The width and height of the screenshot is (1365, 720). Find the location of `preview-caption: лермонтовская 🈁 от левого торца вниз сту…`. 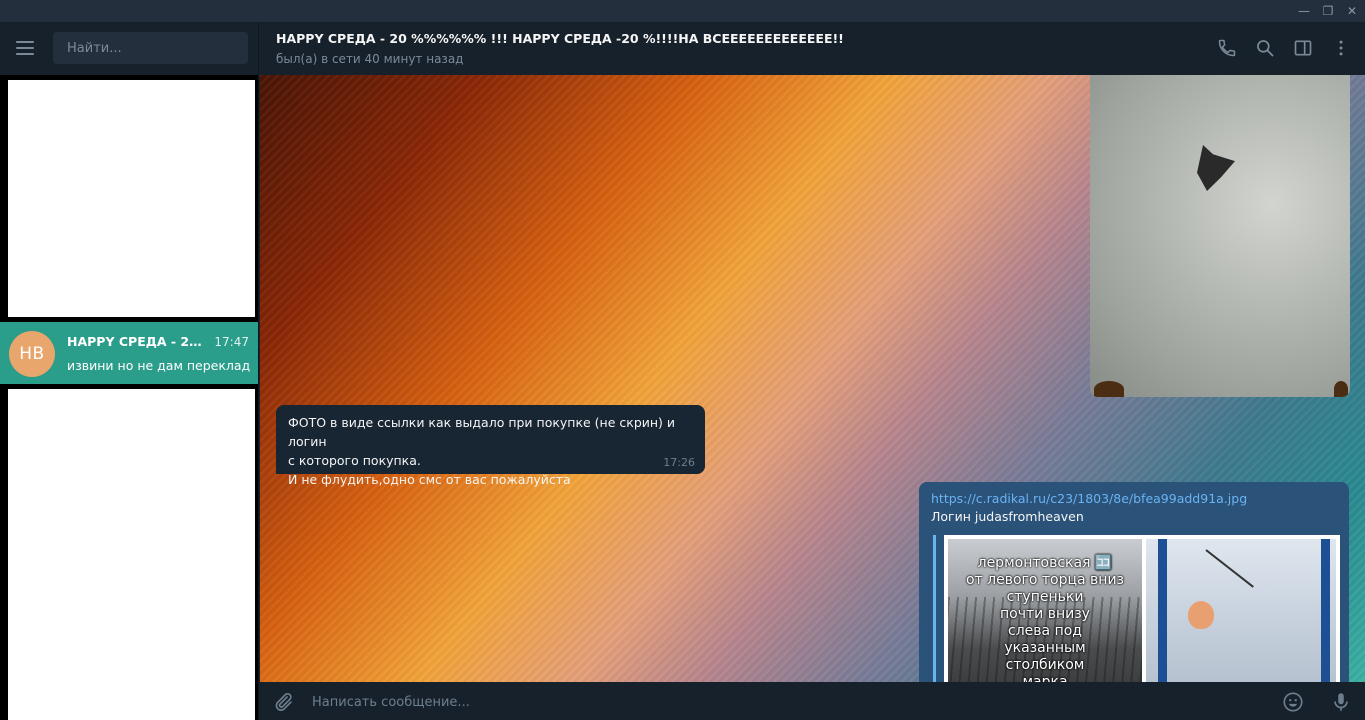

preview-caption: лермонтовская 🈁 от левого торца вниз сту… is located at coordinates (1045, 618).